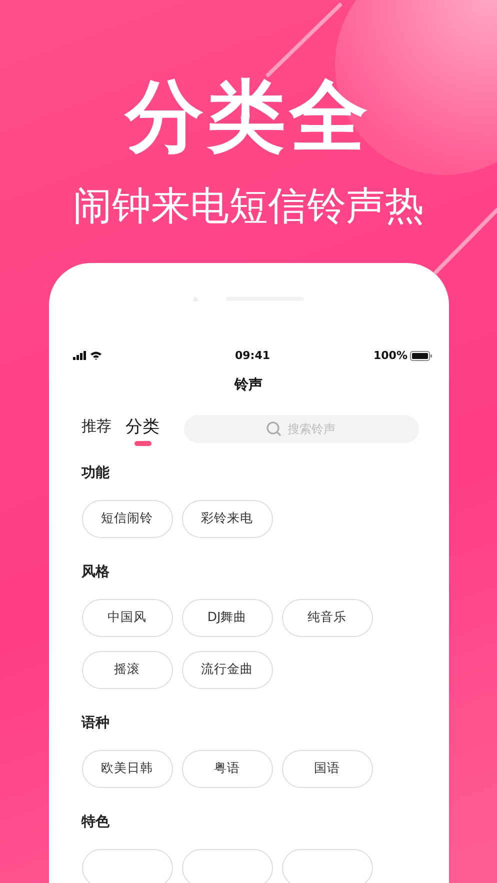 This screenshot has width=497, height=883. What do you see at coordinates (97, 428) in the screenshot?
I see `tab: 推荐` at bounding box center [97, 428].